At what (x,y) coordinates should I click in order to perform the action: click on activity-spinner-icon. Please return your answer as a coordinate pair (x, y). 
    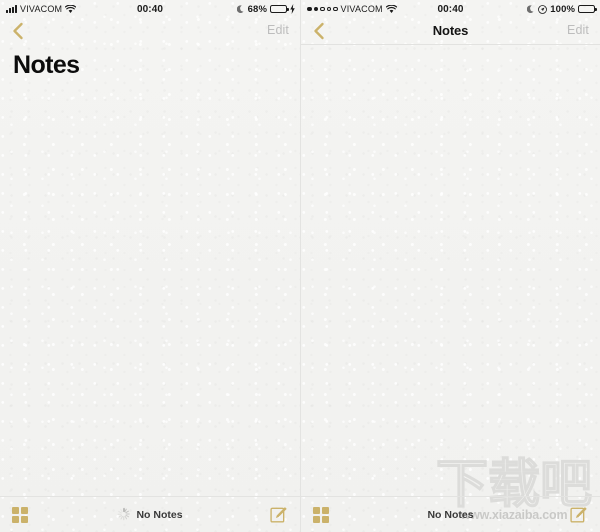
    Looking at the image, I should click on (124, 514).